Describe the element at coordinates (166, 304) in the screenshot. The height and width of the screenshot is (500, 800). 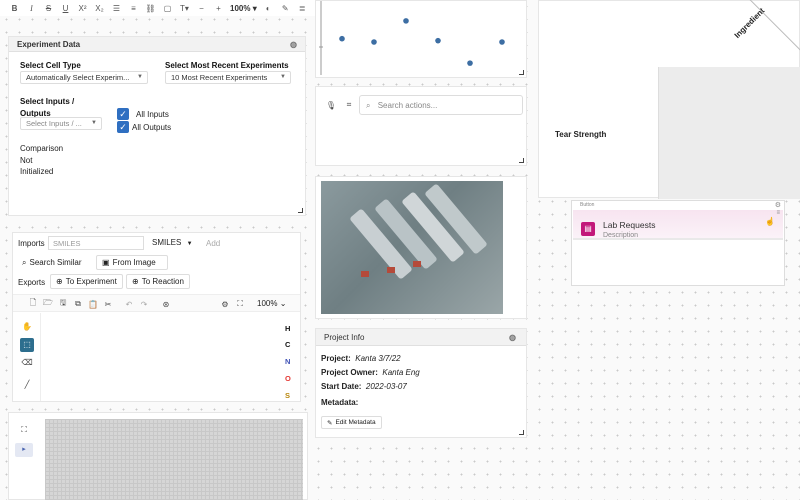
I see `layout-icon: ⊛` at that location.